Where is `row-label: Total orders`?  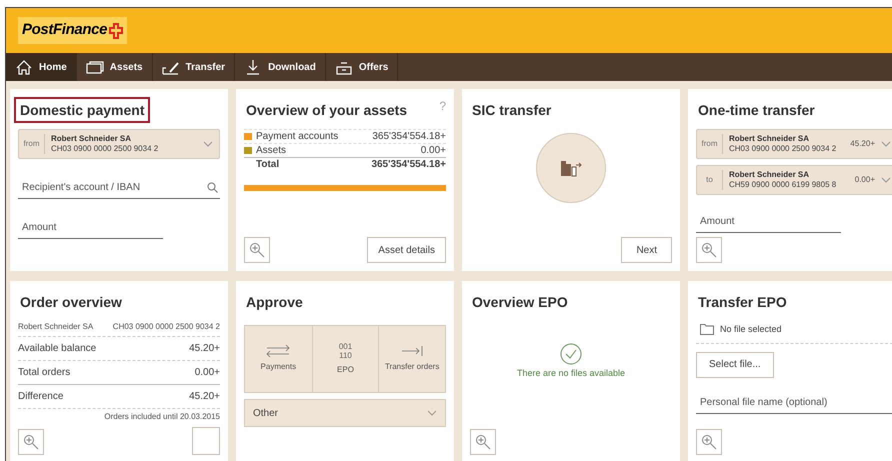
row-label: Total orders is located at coordinates (44, 373).